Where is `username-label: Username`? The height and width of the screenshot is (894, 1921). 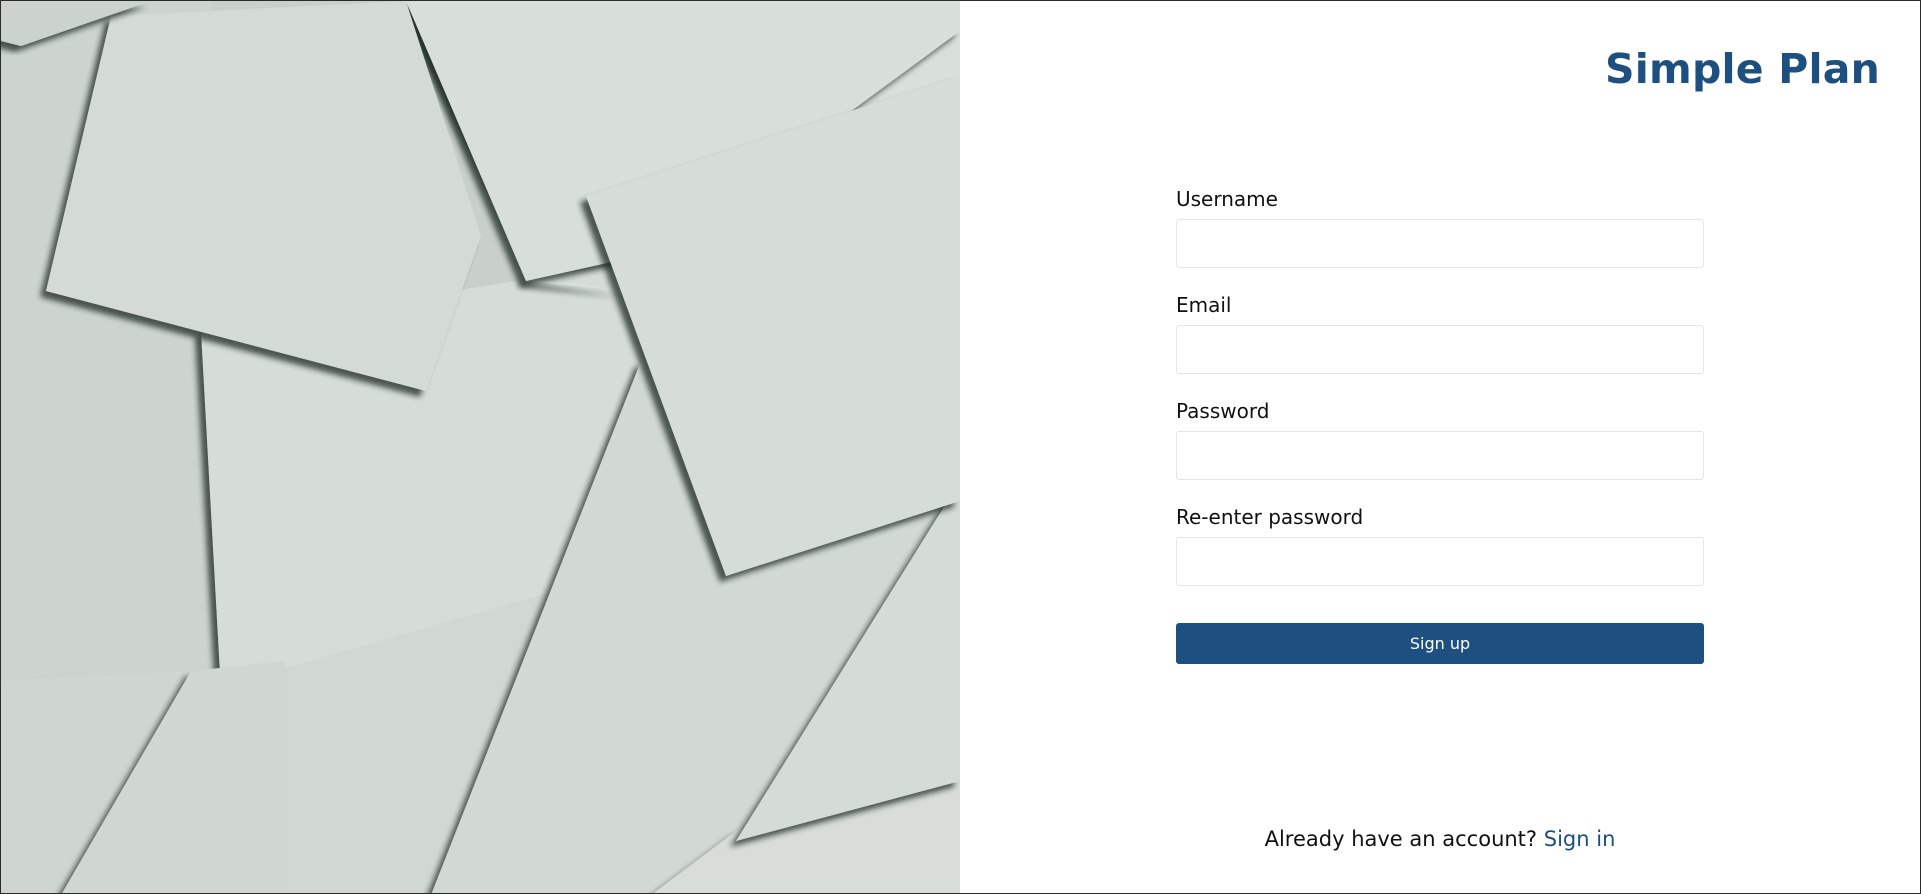 username-label: Username is located at coordinates (1227, 199).